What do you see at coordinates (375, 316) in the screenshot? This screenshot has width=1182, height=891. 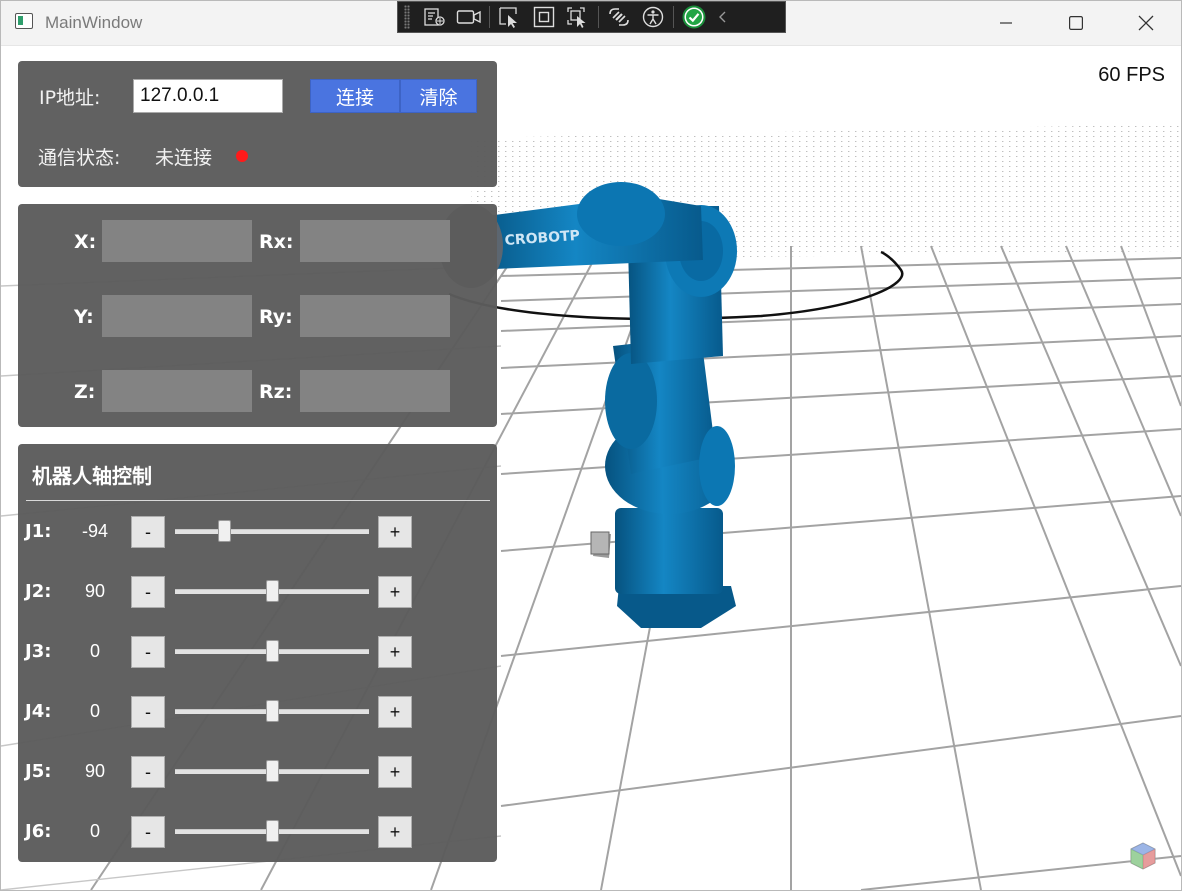 I see `ry-field` at bounding box center [375, 316].